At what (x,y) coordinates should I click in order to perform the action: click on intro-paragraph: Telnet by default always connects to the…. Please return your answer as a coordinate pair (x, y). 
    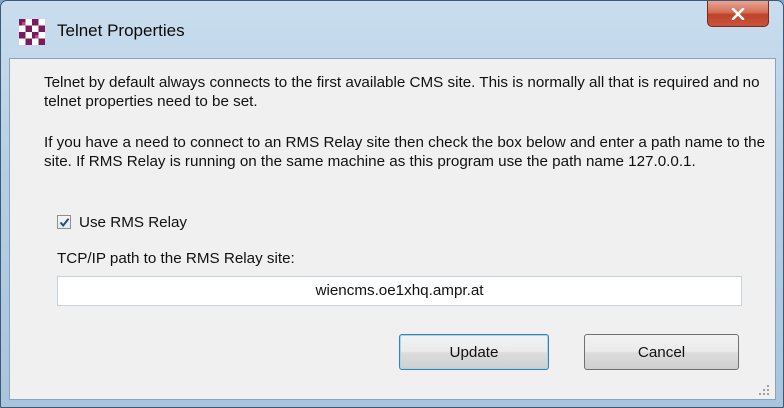
    Looking at the image, I should click on (402, 92).